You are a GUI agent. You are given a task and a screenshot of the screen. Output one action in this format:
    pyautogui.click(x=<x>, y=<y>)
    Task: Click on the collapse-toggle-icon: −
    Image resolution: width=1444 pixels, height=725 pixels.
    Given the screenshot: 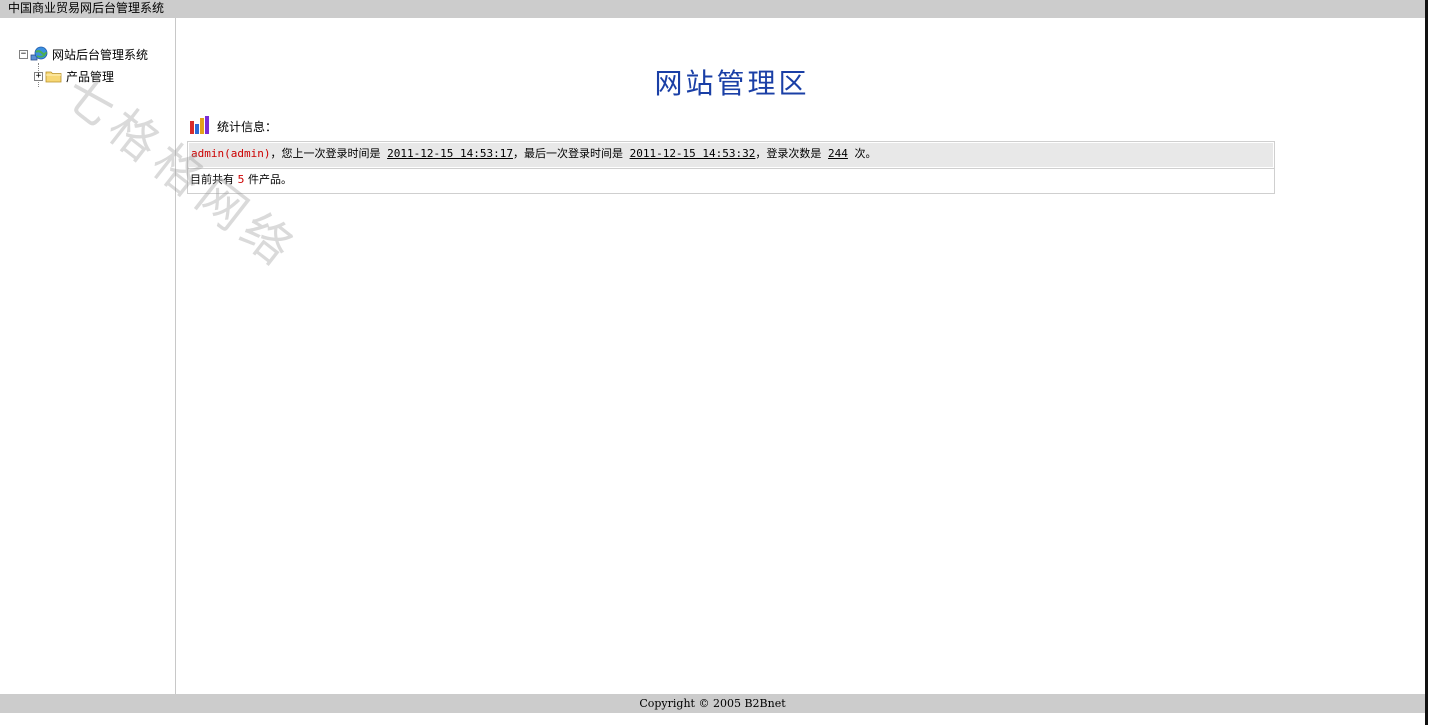 What is the action you would take?
    pyautogui.click(x=23, y=54)
    